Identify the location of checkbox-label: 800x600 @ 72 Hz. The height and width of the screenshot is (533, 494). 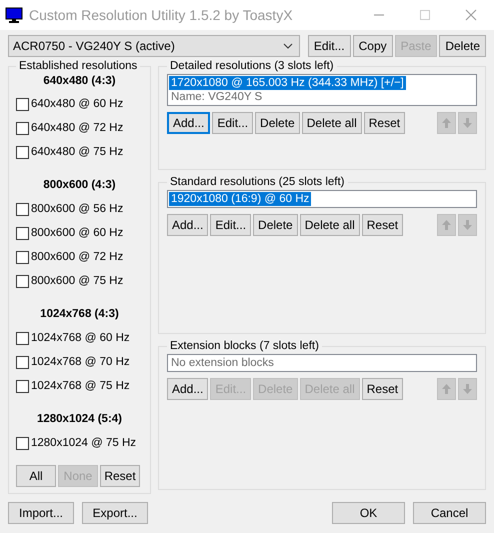
(77, 257).